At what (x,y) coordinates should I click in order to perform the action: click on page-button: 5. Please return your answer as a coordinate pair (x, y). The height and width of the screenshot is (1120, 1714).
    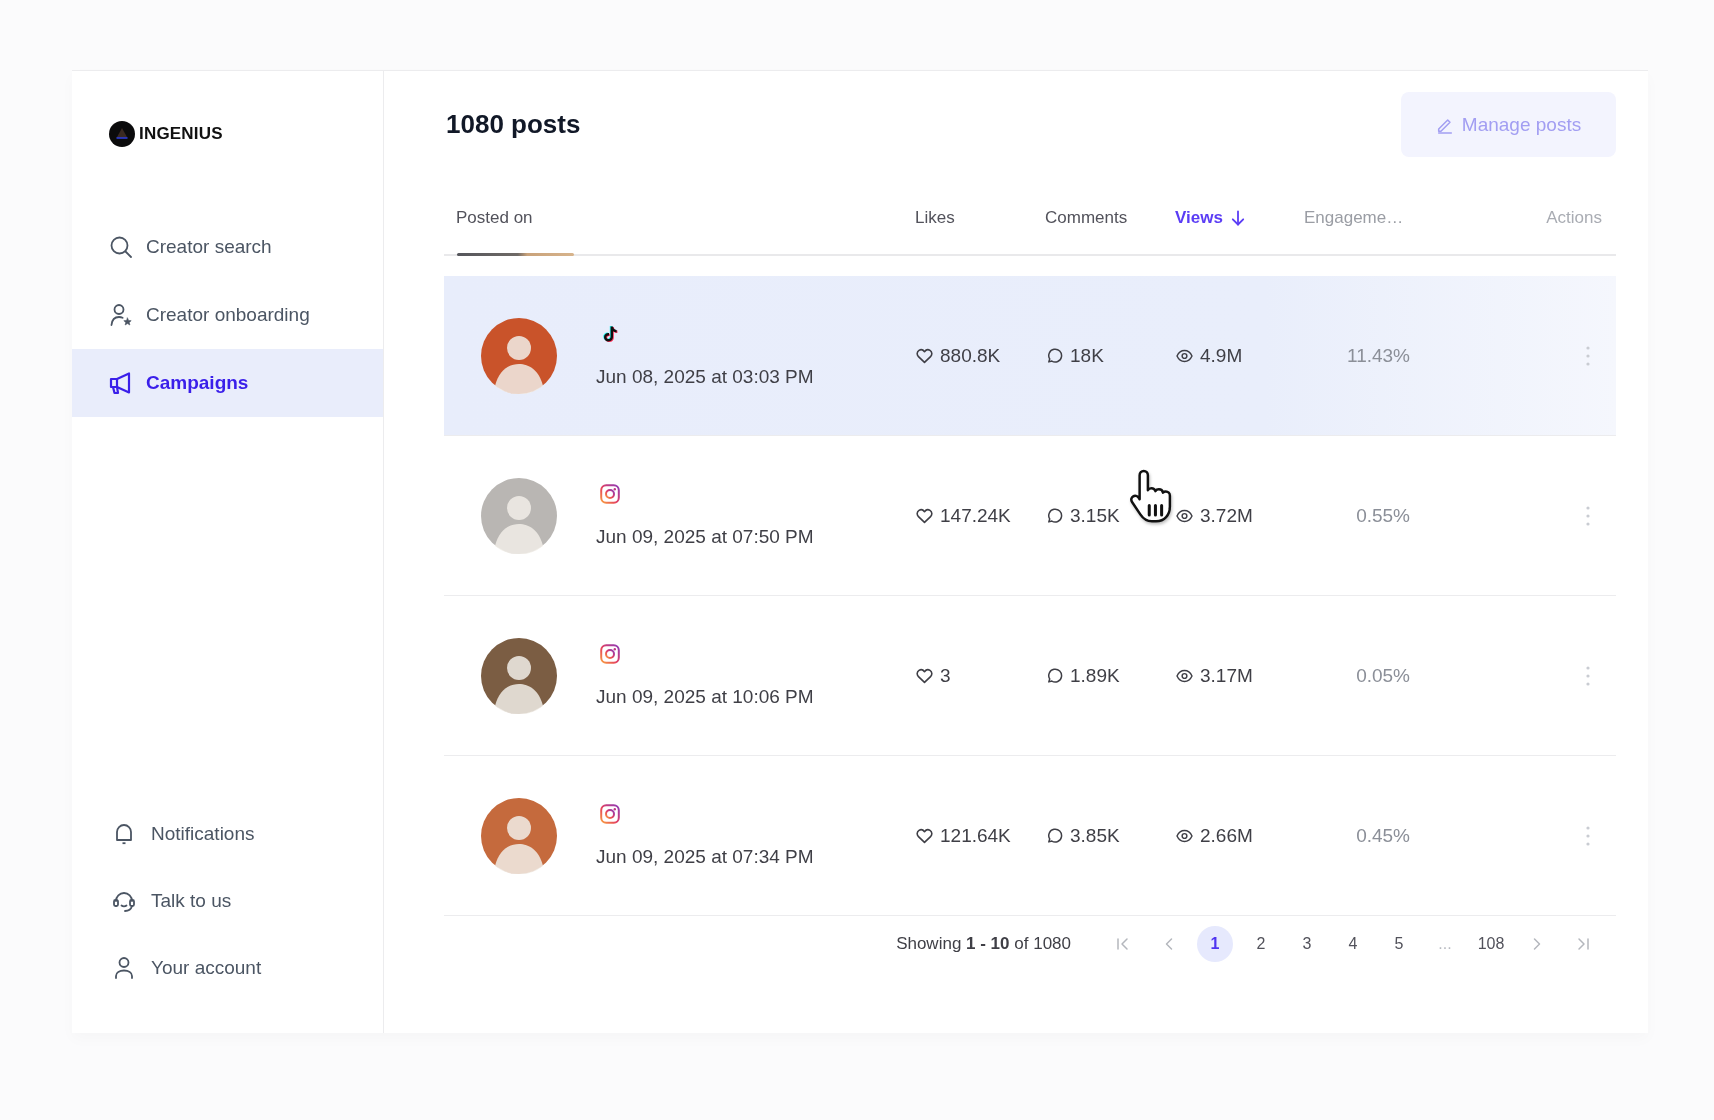
    Looking at the image, I should click on (1399, 944).